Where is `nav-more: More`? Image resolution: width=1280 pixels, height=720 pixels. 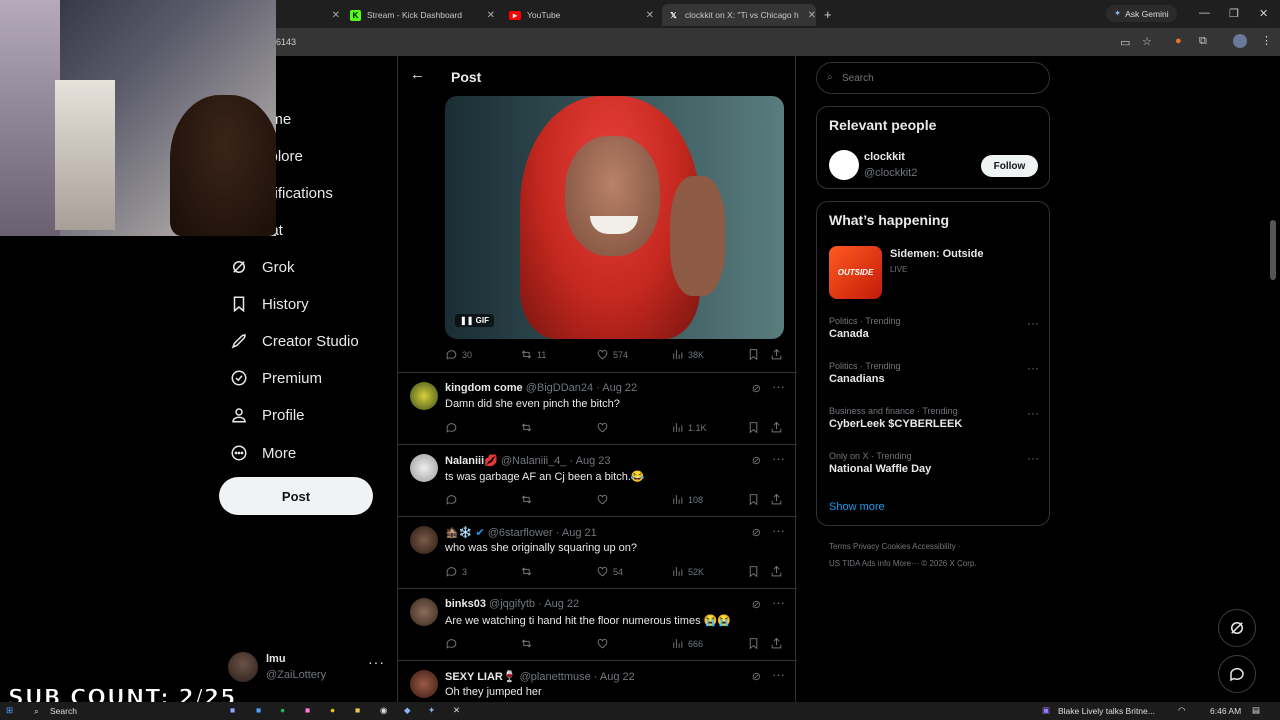
nav-more: More is located at coordinates (262, 453).